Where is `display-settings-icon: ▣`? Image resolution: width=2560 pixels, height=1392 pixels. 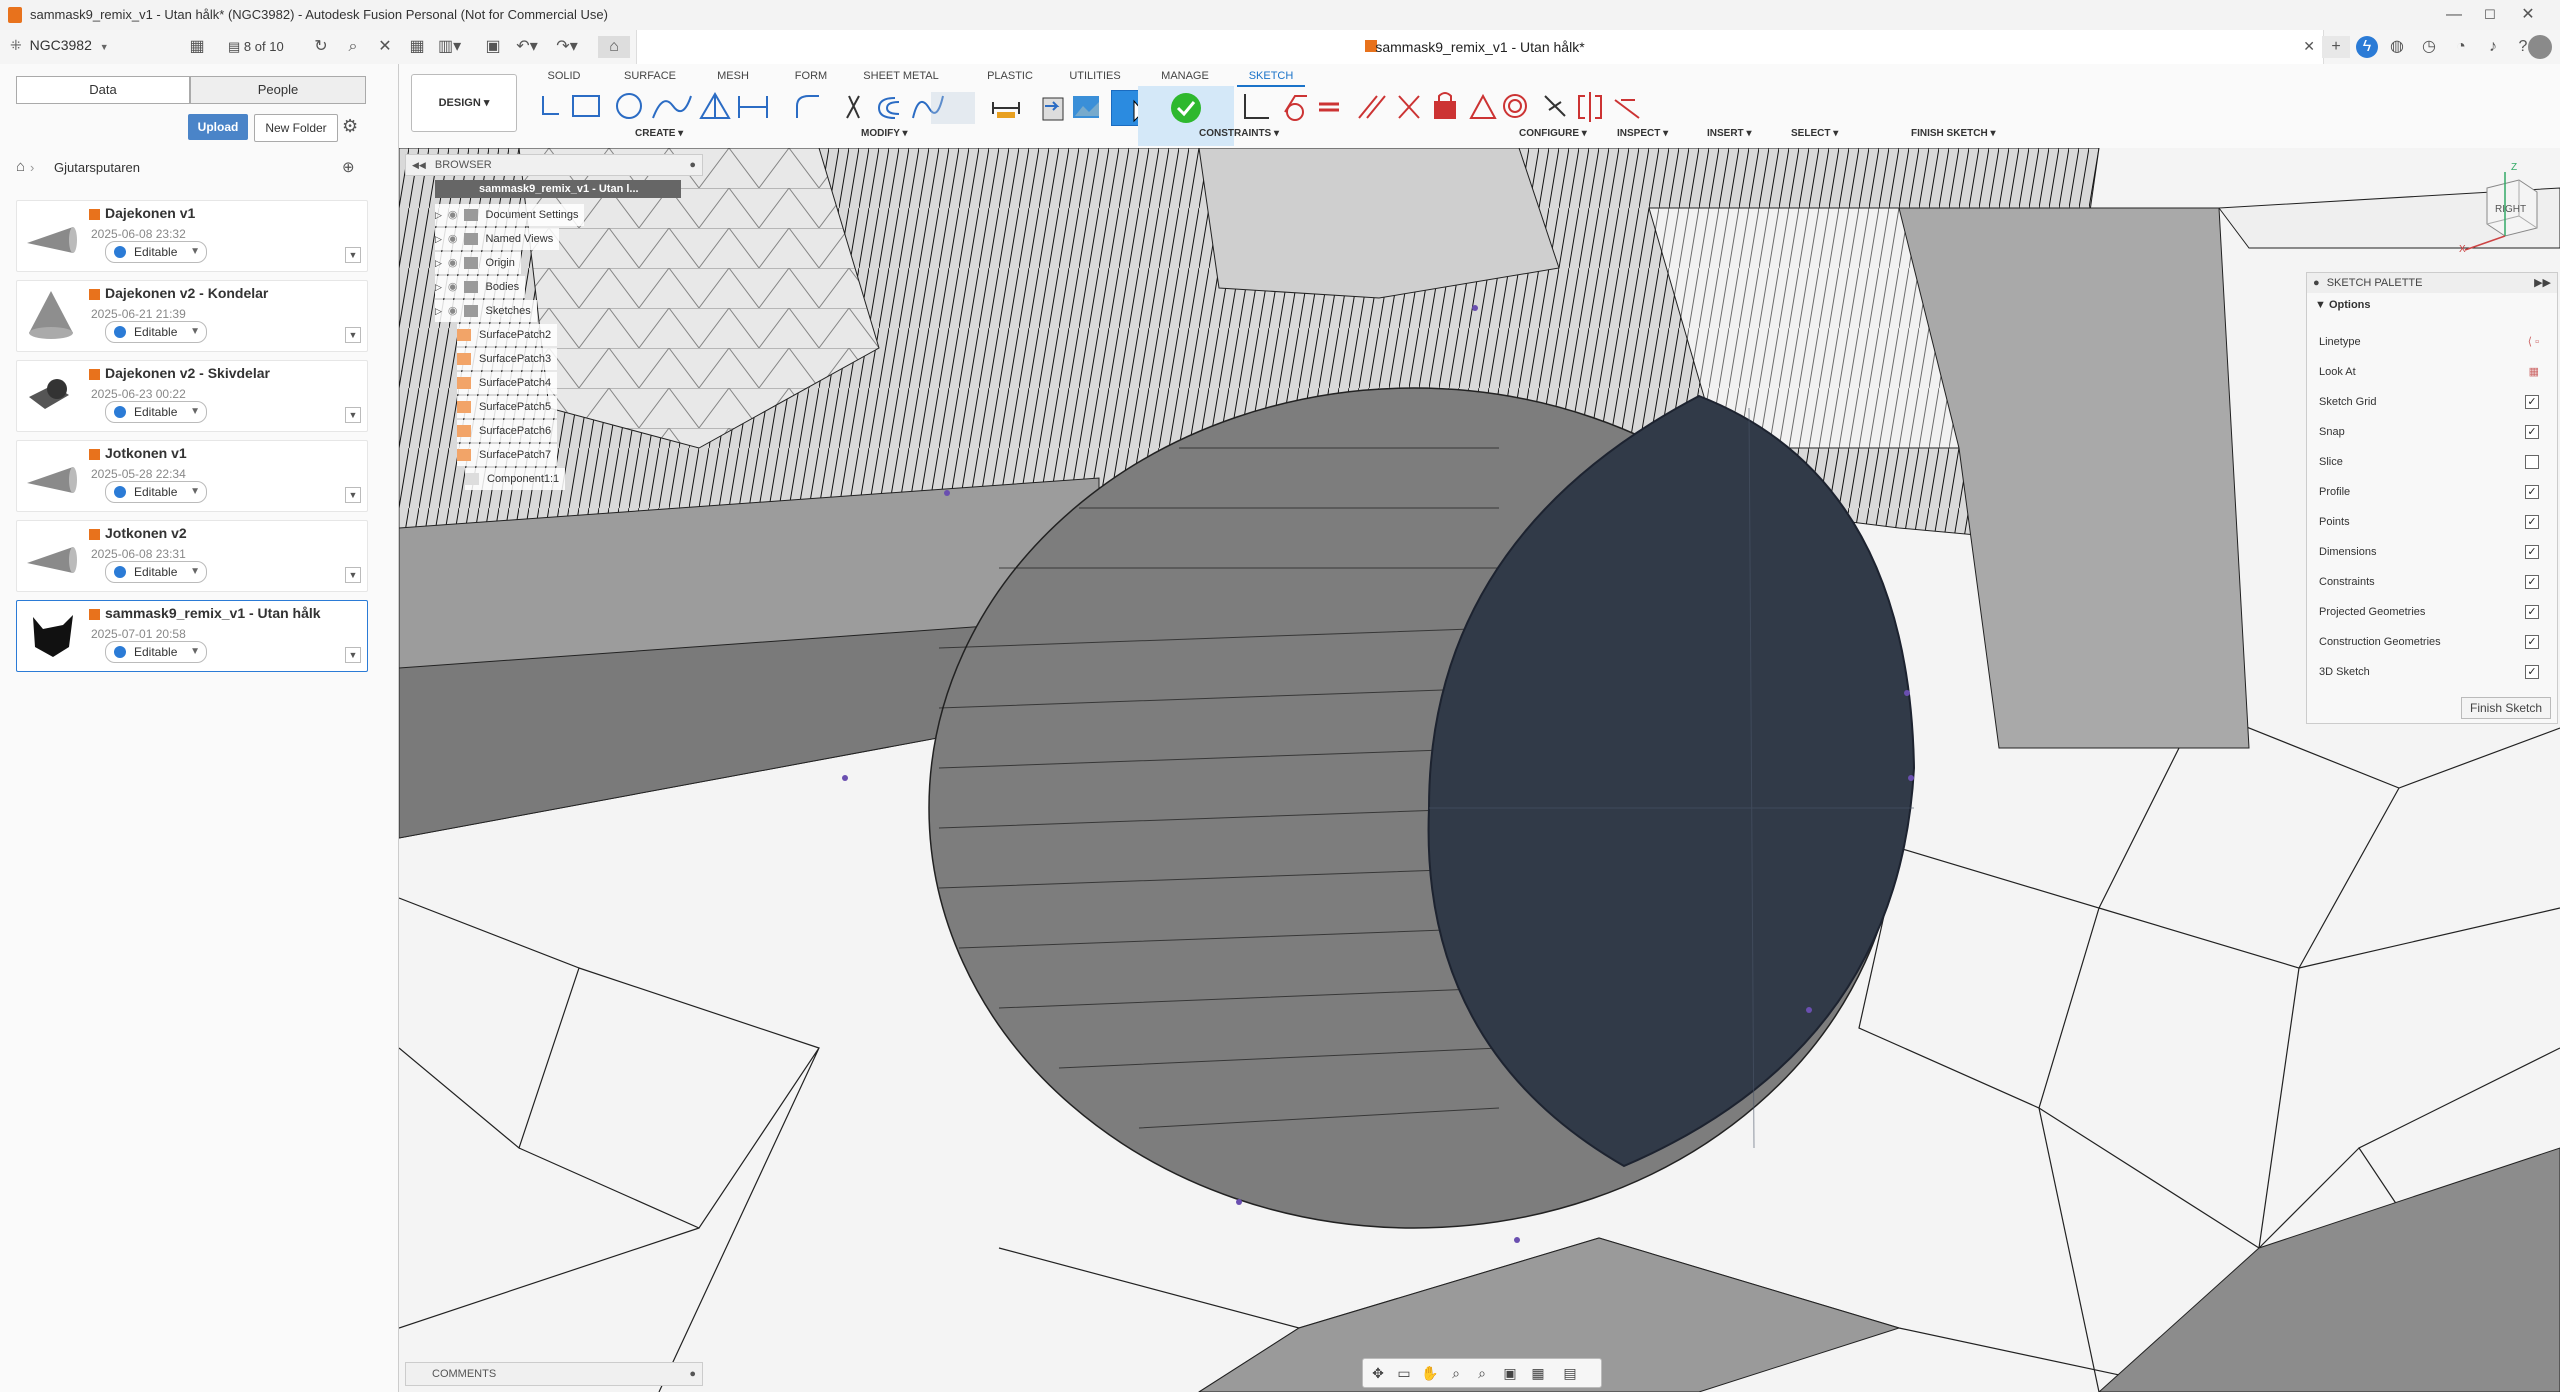
display-settings-icon: ▣ is located at coordinates (1510, 1373).